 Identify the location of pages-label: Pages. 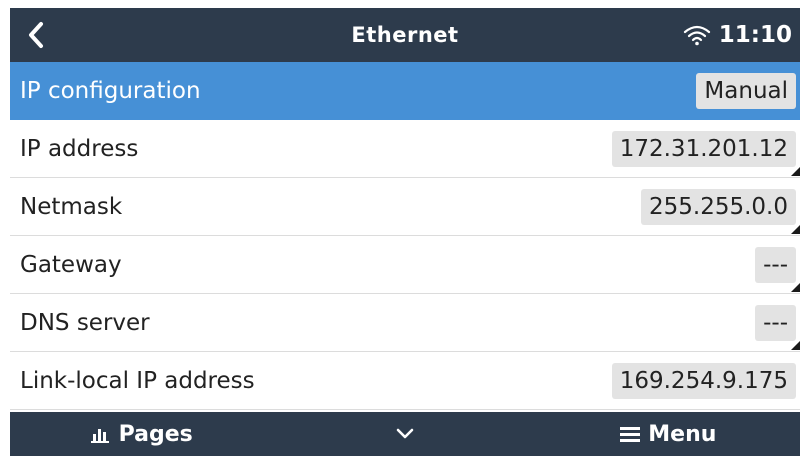
(155, 434).